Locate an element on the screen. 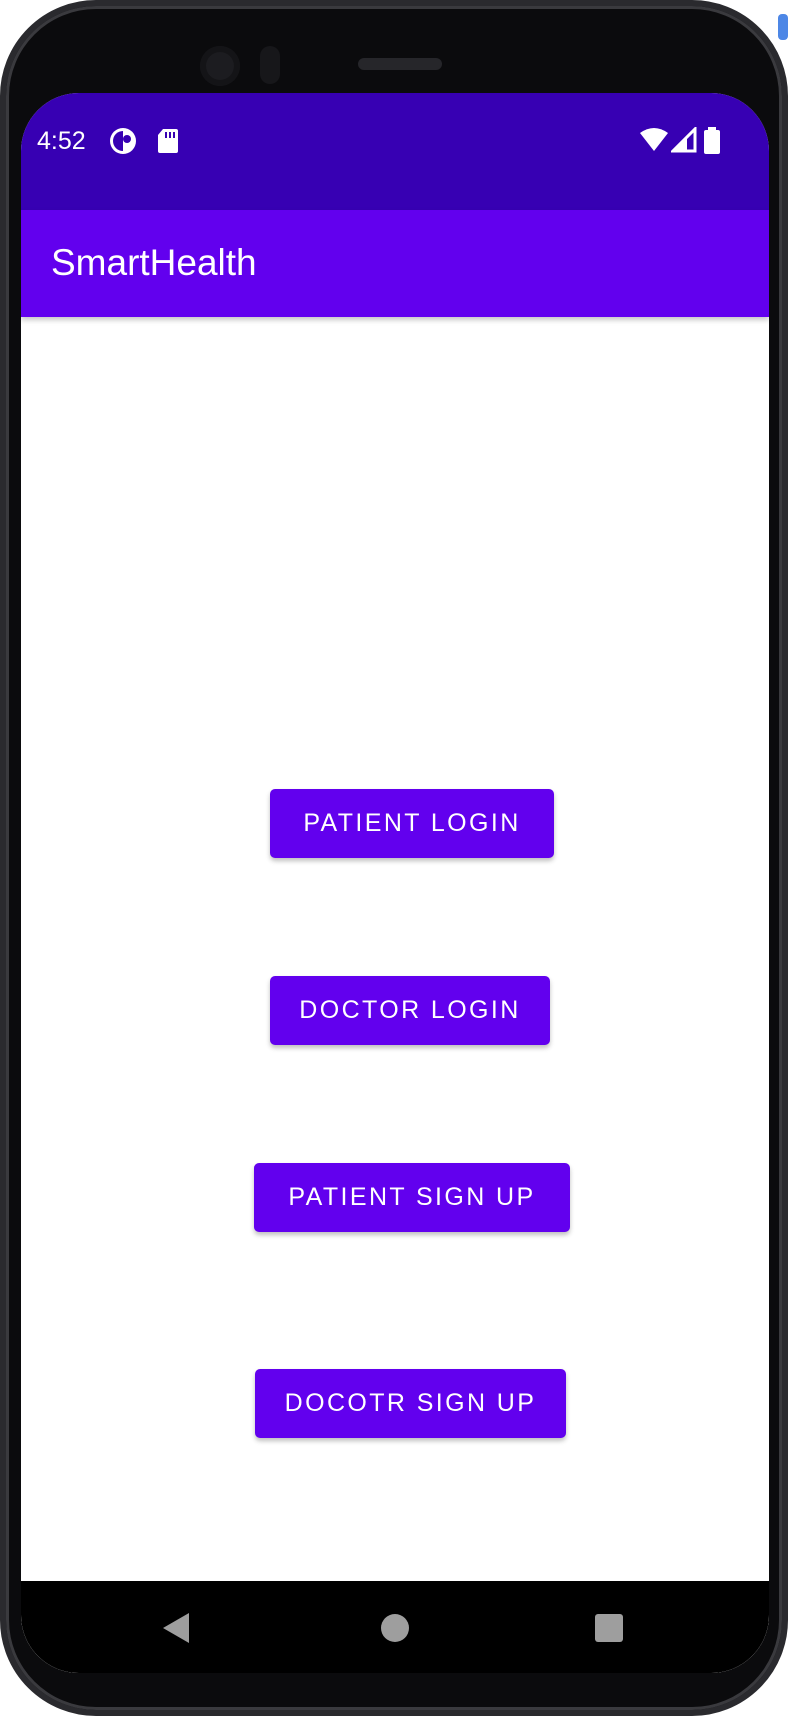 The image size is (788, 1716). recents-icon is located at coordinates (609, 1628).